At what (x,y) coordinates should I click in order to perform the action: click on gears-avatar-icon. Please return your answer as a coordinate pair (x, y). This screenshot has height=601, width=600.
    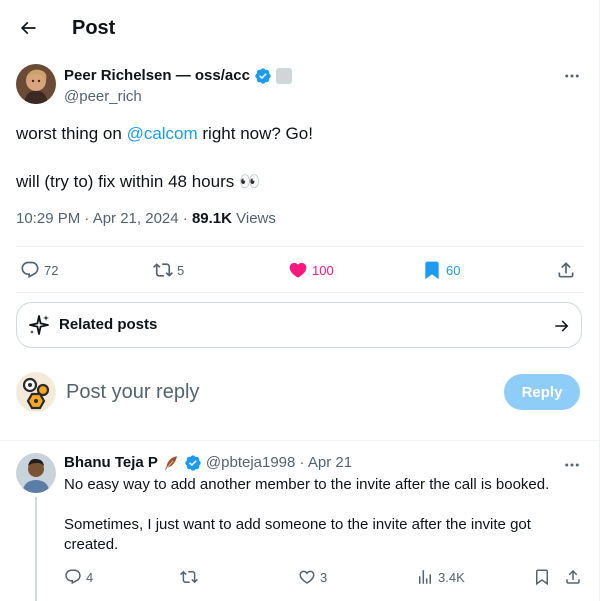
    Looking at the image, I should click on (36, 393).